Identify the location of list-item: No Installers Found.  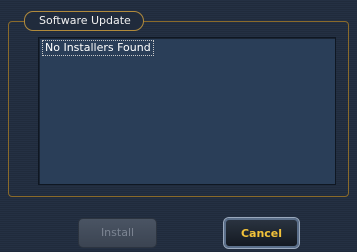
(98, 48).